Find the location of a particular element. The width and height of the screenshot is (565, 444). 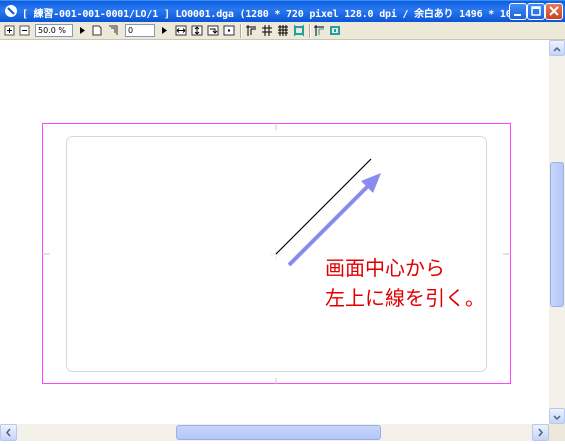

zoom-in-icon is located at coordinates (10, 30).